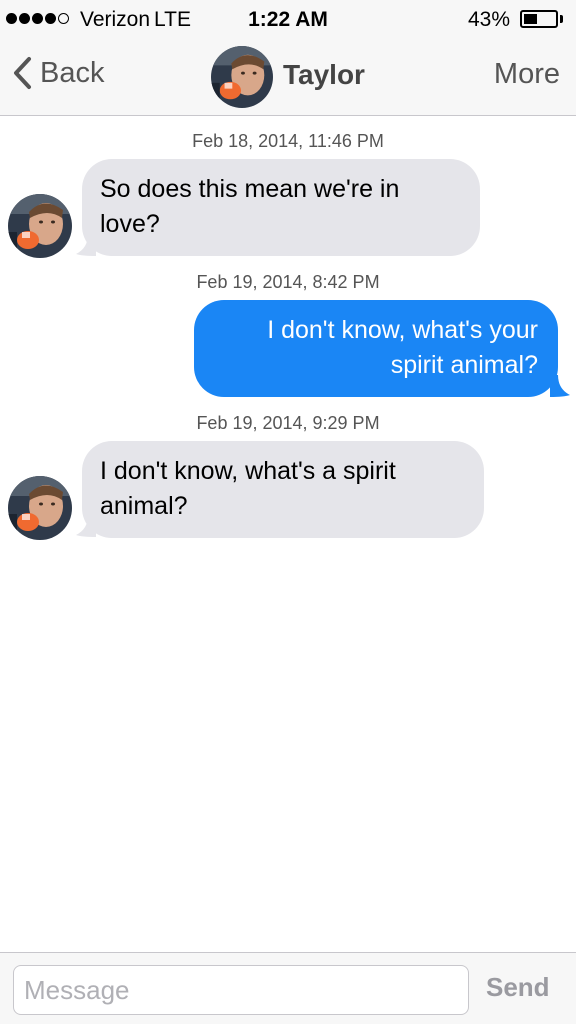  I want to click on status-bar: Verizon LTE 1:22 AM 43%, so click(288, 20).